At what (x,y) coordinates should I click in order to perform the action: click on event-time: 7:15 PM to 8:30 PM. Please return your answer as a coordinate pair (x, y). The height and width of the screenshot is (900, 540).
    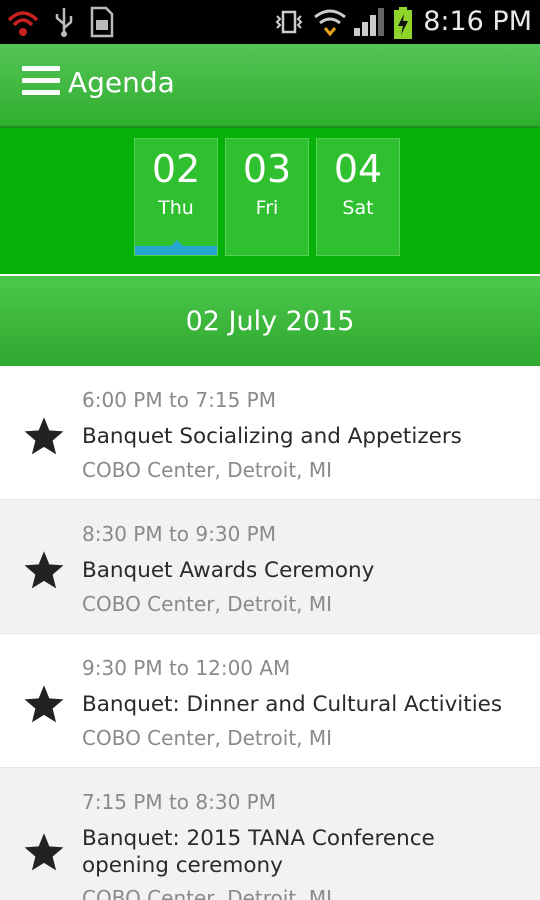
    Looking at the image, I should click on (179, 802).